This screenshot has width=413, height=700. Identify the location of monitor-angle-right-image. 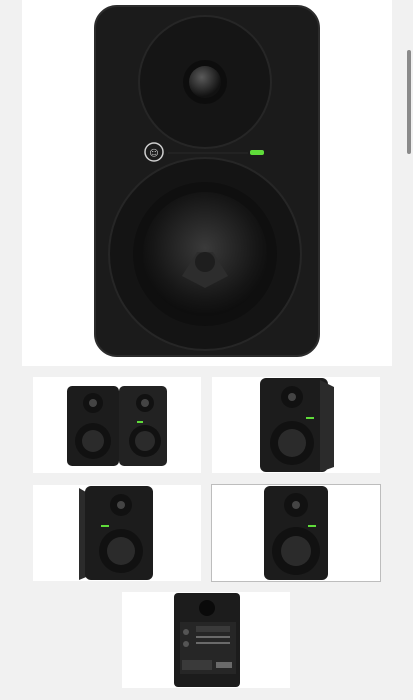
(116, 533).